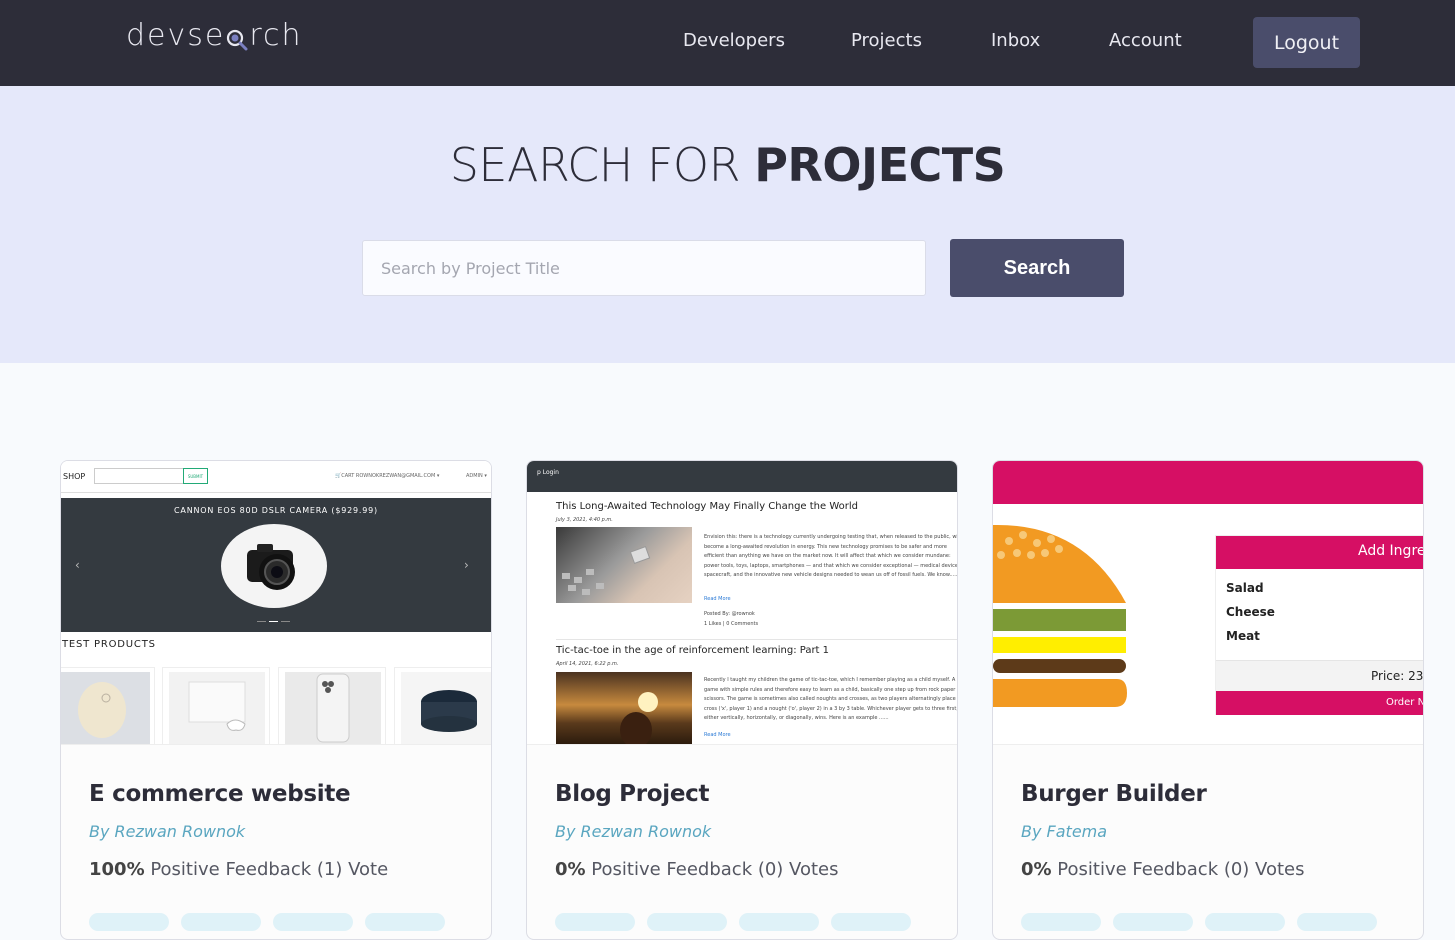 Image resolution: width=1455 pixels, height=940 pixels. I want to click on thumb-section-title: TEST PRODUCTS, so click(109, 644).